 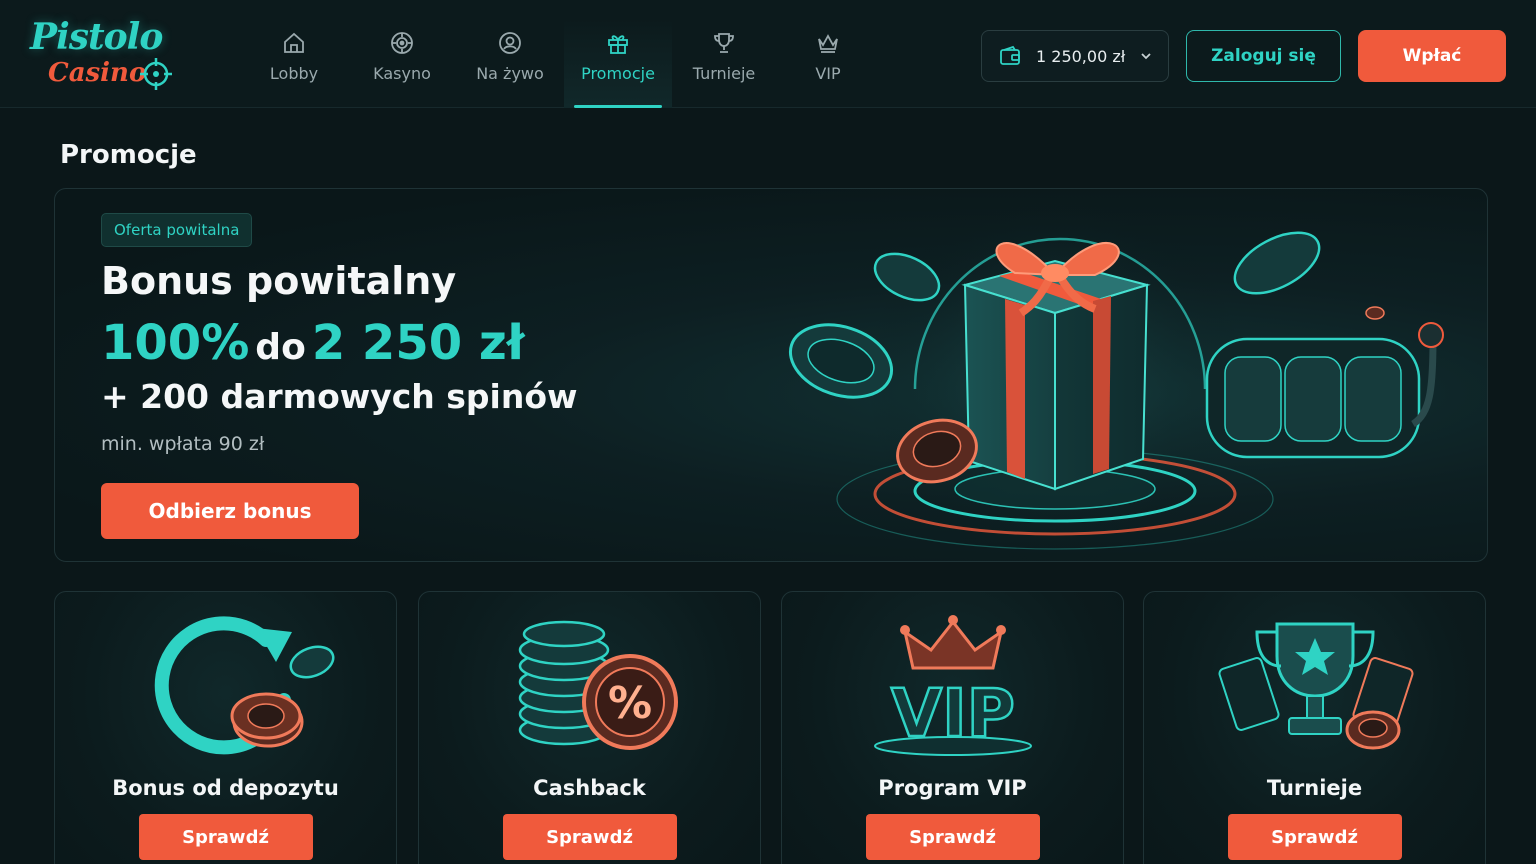 What do you see at coordinates (230, 511) in the screenshot?
I see `claim-bonus-button: Odbierz bonus` at bounding box center [230, 511].